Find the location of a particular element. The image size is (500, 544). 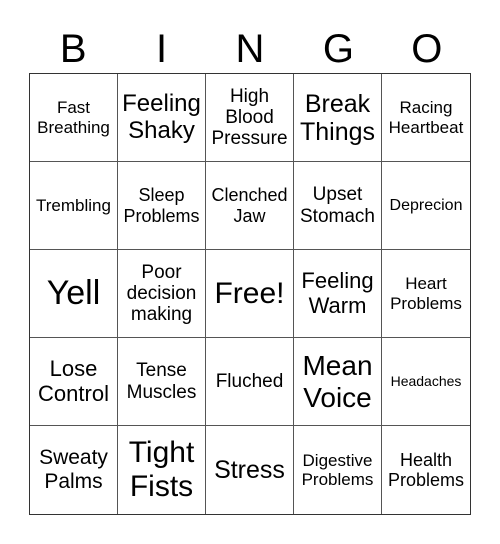

header-letter-o: O is located at coordinates (427, 49).